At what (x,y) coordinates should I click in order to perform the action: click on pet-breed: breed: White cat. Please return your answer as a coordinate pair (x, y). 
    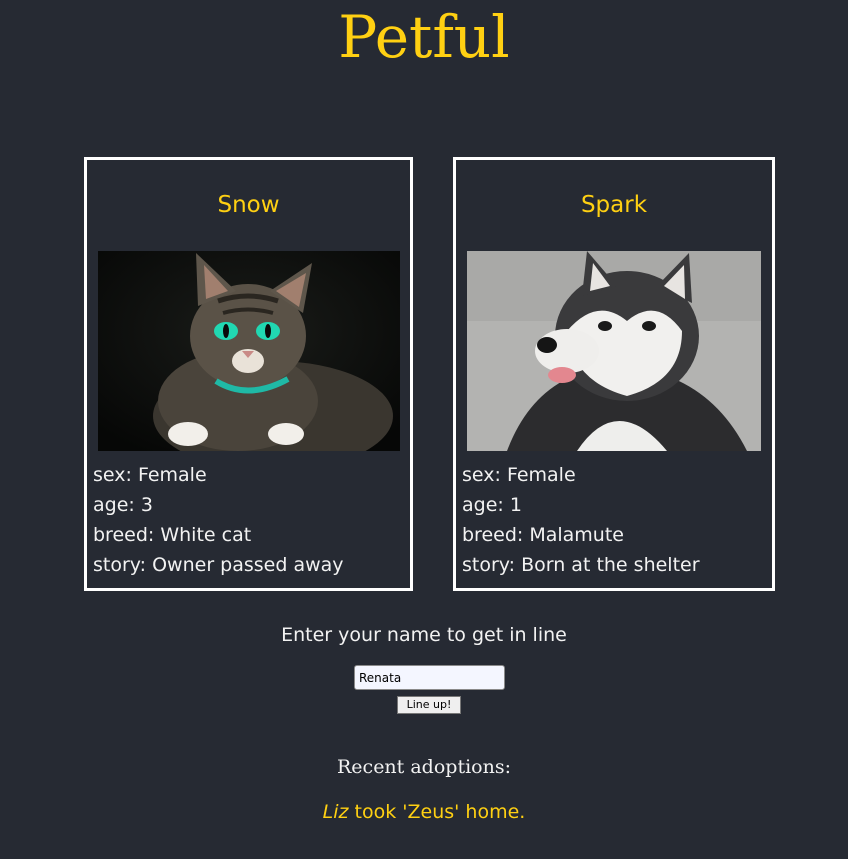
    Looking at the image, I should click on (218, 535).